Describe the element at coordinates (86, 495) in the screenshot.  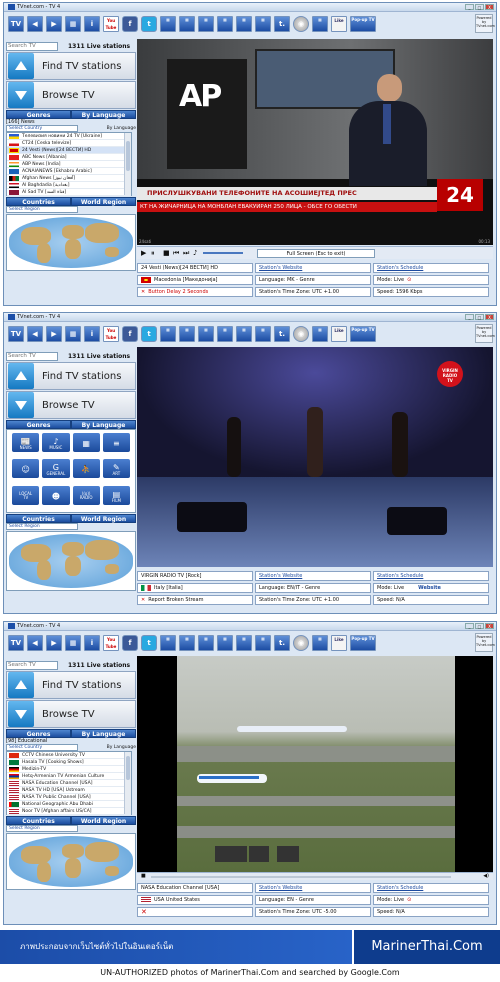
I see `genre-radio: ((o)) RADIO` at that location.